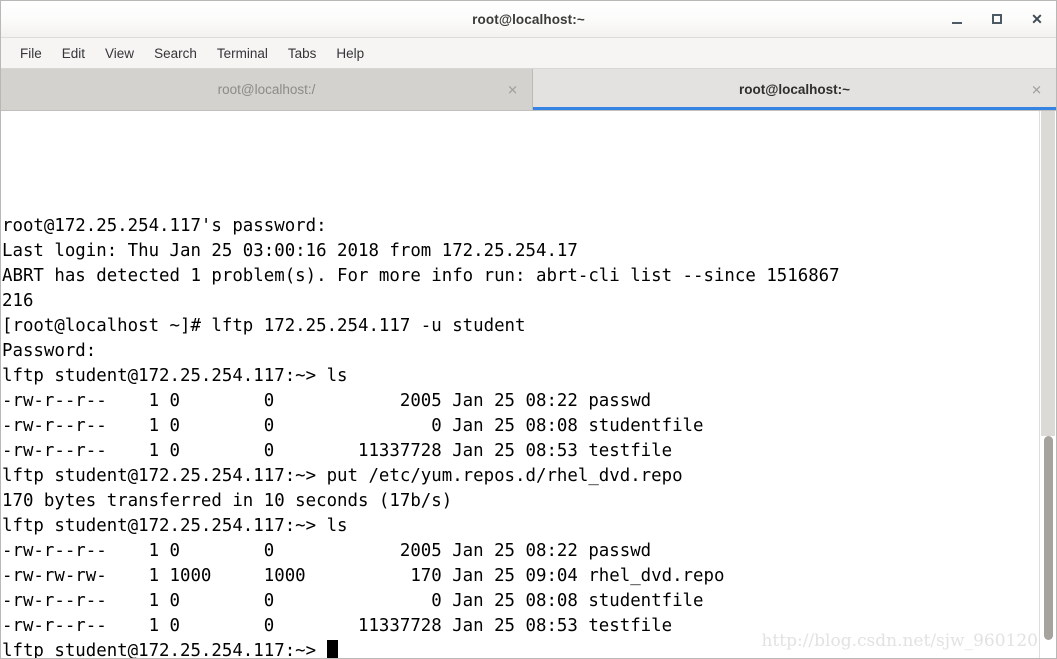 This screenshot has width=1057, height=659. I want to click on window-controls: ✕, so click(997, 19).